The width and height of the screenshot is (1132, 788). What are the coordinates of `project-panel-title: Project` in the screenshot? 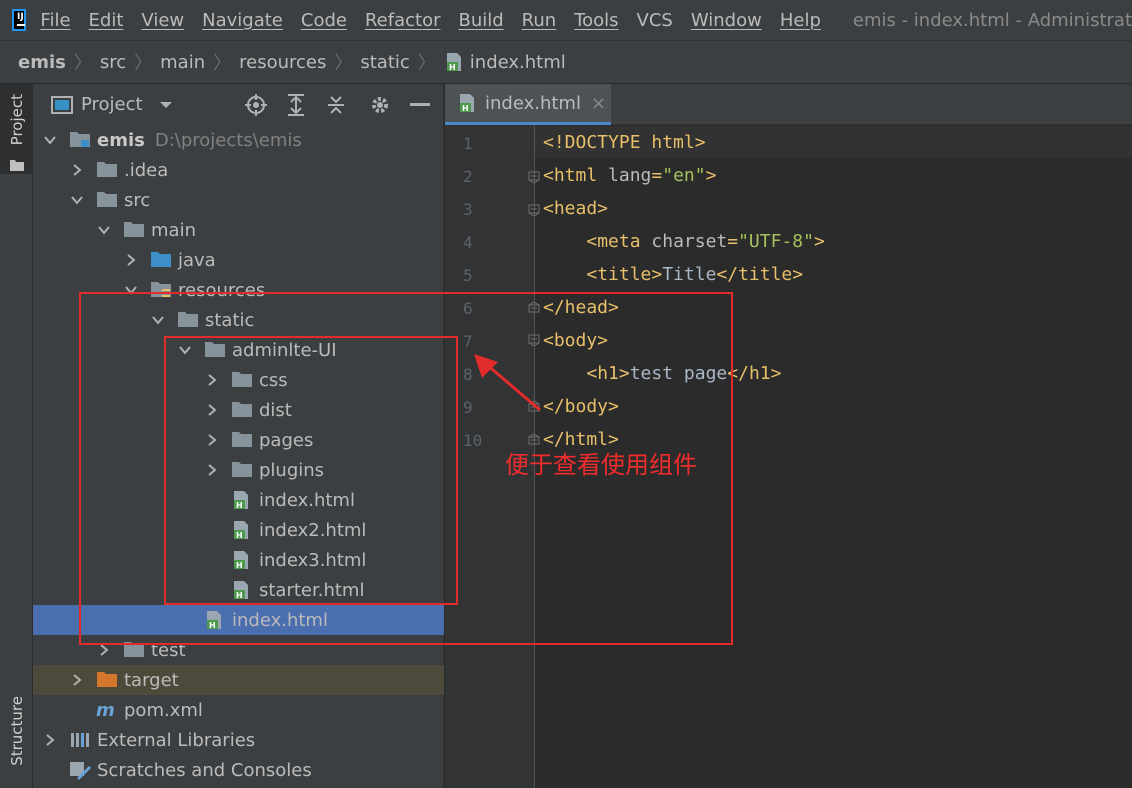 It's located at (112, 104).